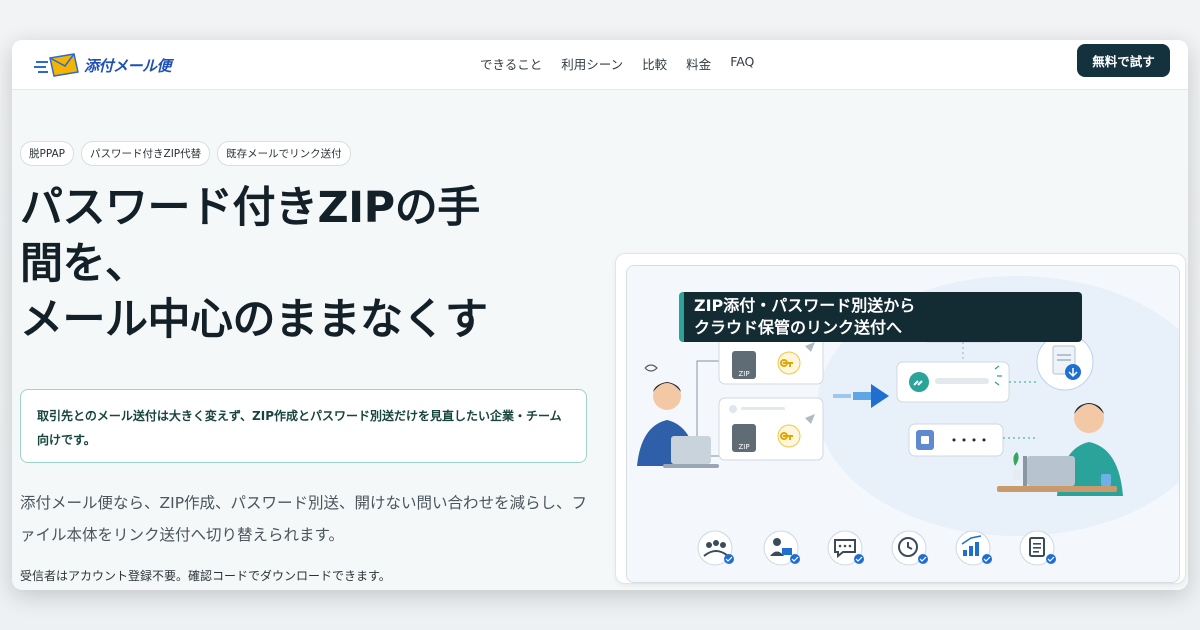 Image resolution: width=1200 pixels, height=630 pixels. What do you see at coordinates (310, 264) in the screenshot?
I see `hero-headline: パスワード付きZIPの手 間を、 メール中心のままなくす` at bounding box center [310, 264].